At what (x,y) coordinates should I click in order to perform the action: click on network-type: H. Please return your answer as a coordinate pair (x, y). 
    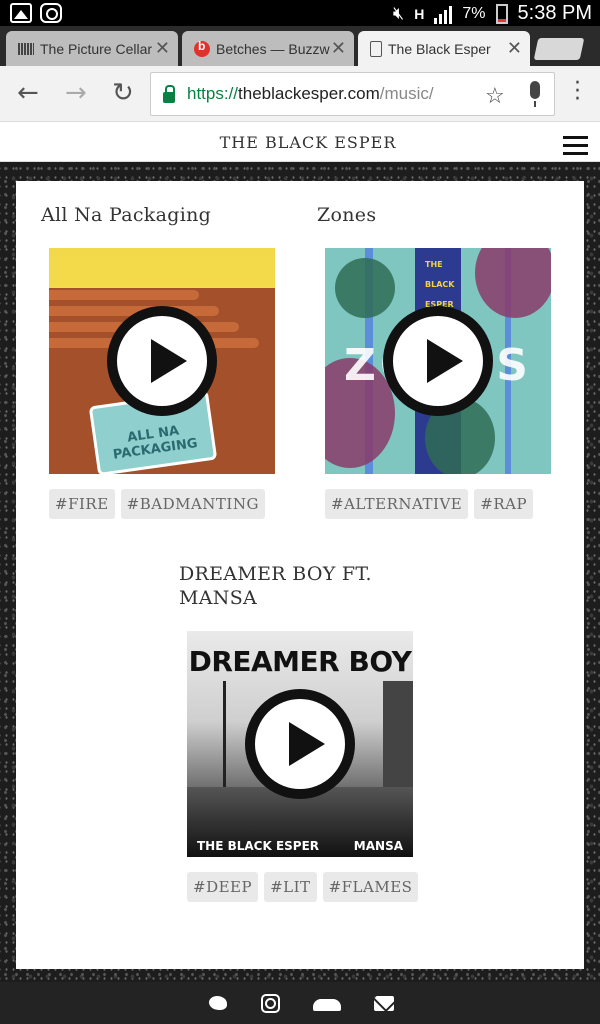
    Looking at the image, I should click on (419, 13).